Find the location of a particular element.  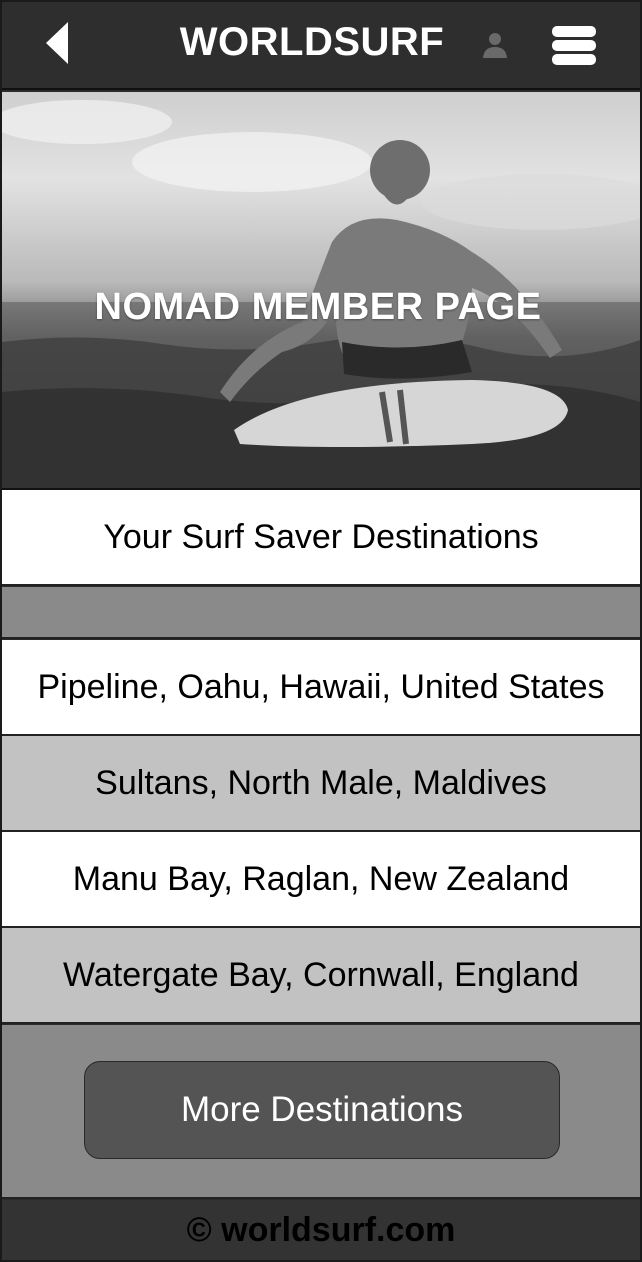

top-bar: WORLDSURF is located at coordinates (321, 46).